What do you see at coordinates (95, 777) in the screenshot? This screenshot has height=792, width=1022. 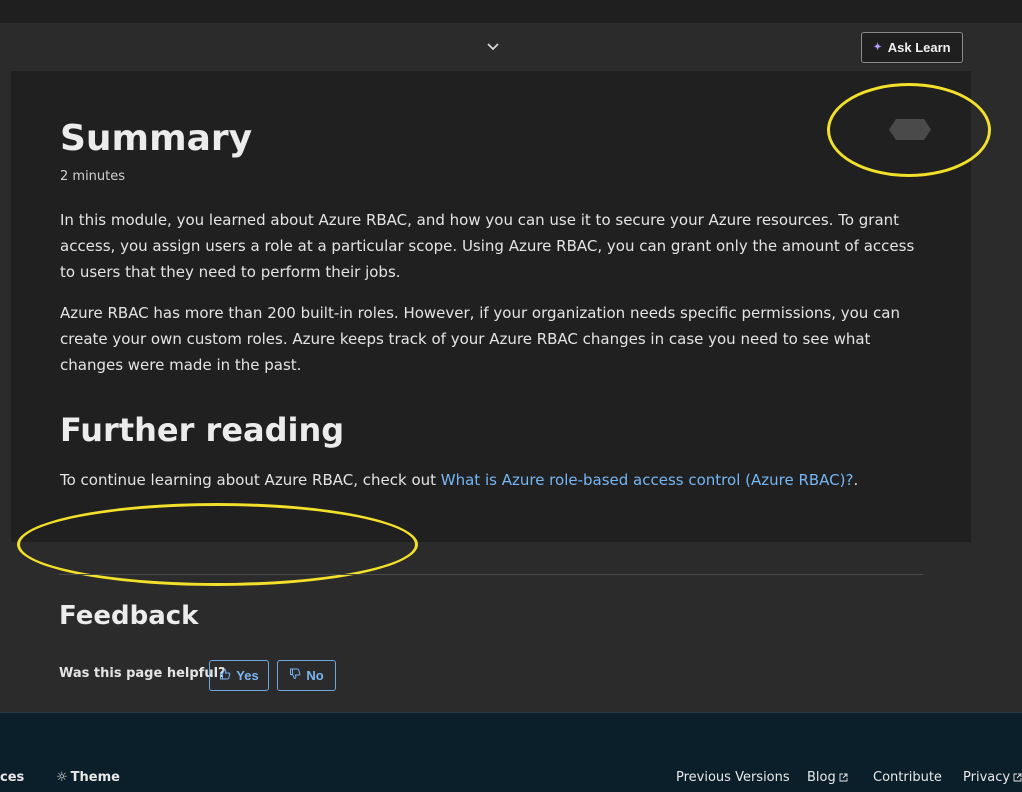 I see `theme-label: Theme` at bounding box center [95, 777].